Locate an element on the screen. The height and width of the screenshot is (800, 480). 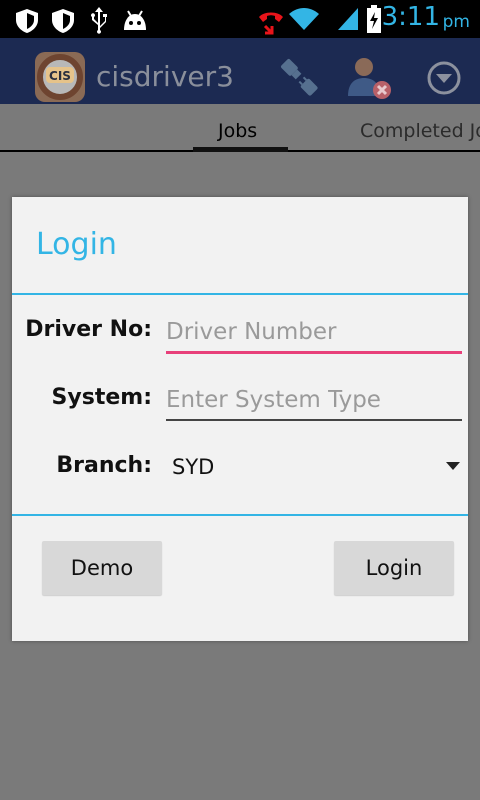
branch-selected-value: SYD is located at coordinates (193, 467).